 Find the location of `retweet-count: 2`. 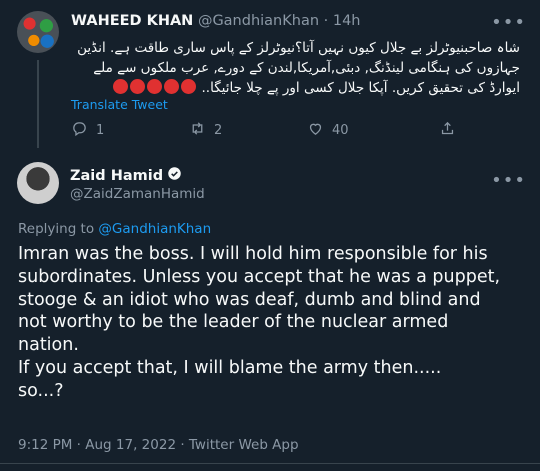

retweet-count: 2 is located at coordinates (218, 130).